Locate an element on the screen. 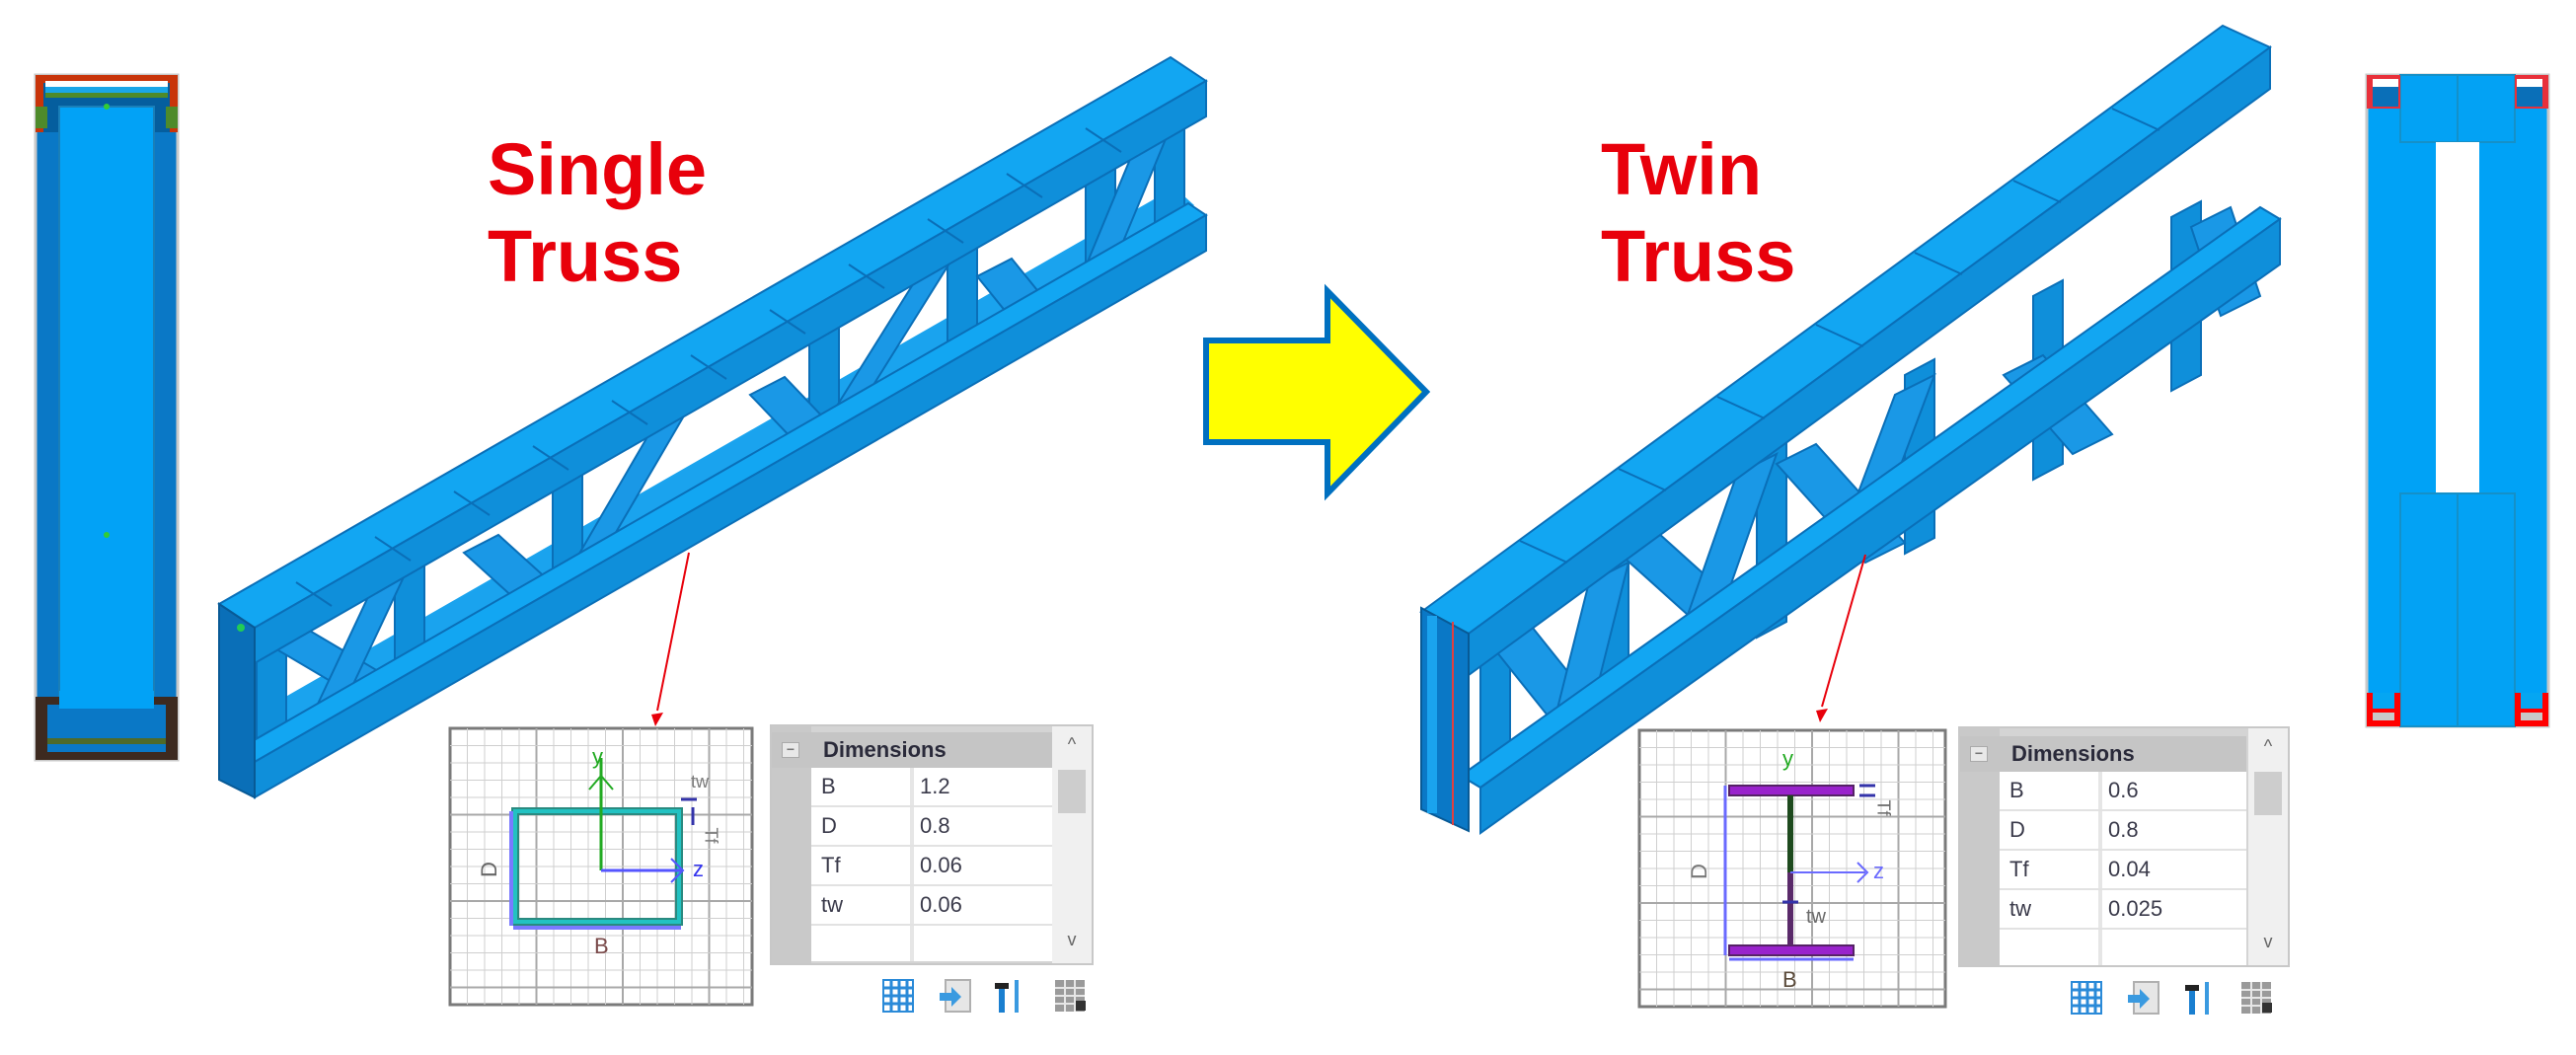  dimensions-panel-single: − Dimensions B 1.2 D 0.8 Tf 0.06 tw 0.06 ^ v is located at coordinates (932, 844).